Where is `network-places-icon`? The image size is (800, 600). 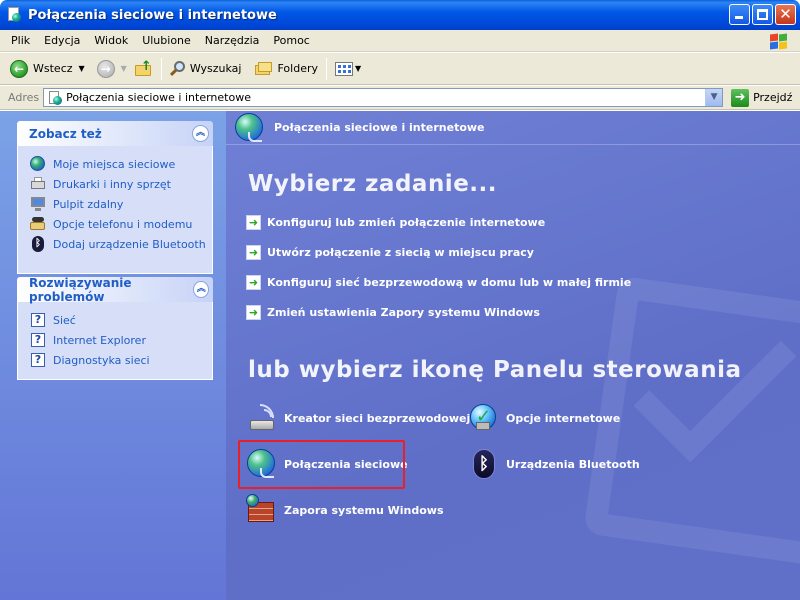 network-places-icon is located at coordinates (38, 164).